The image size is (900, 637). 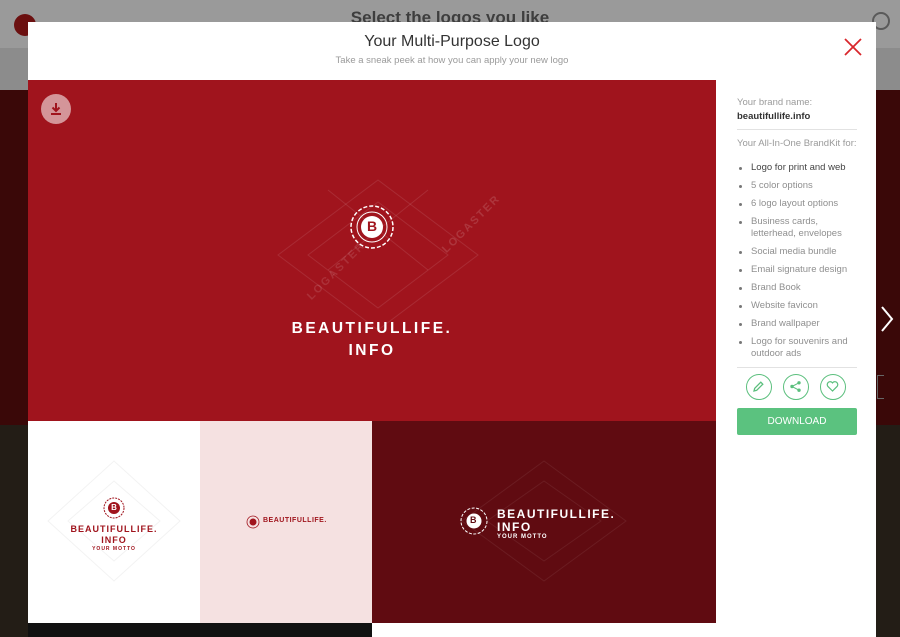 What do you see at coordinates (797, 143) in the screenshot?
I see `brandkit-label: Your All-In-One BrandKit for:` at bounding box center [797, 143].